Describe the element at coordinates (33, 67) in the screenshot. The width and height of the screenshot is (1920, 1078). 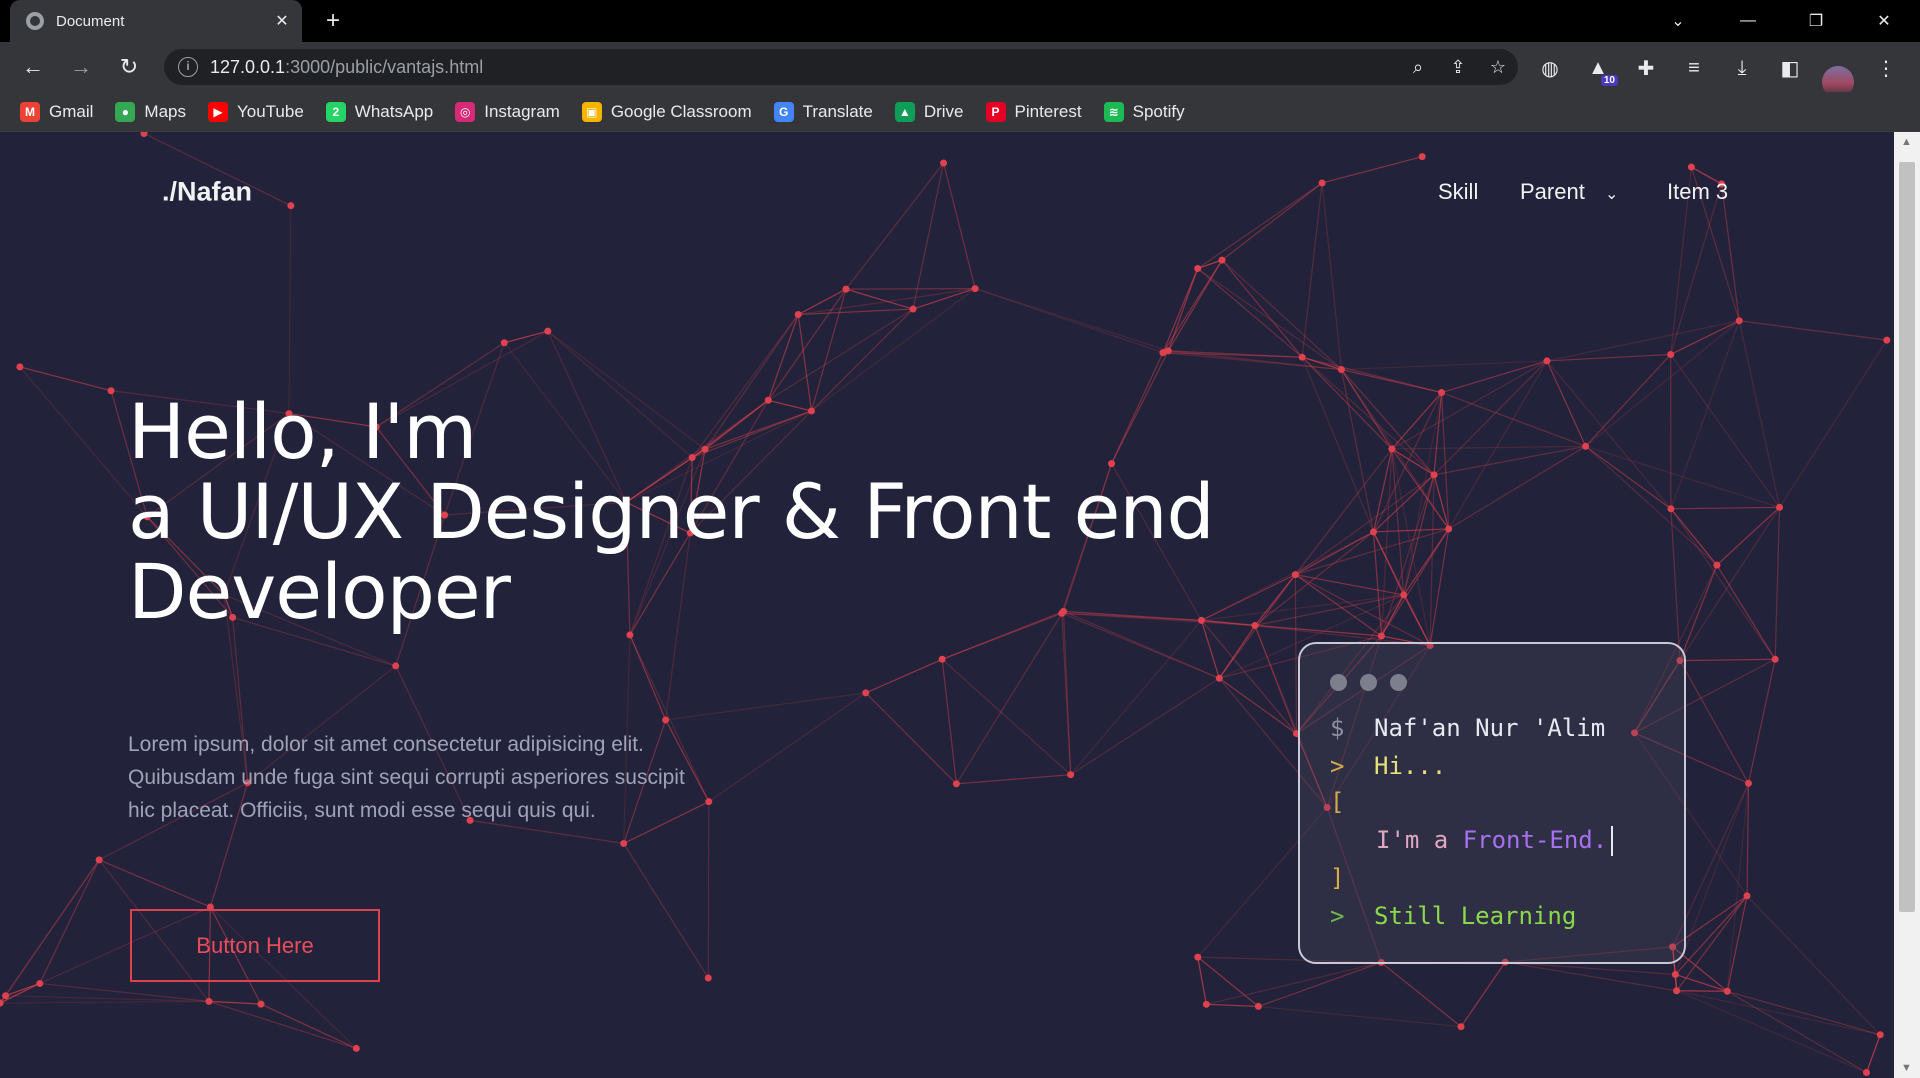
I see `back-button: ←` at that location.